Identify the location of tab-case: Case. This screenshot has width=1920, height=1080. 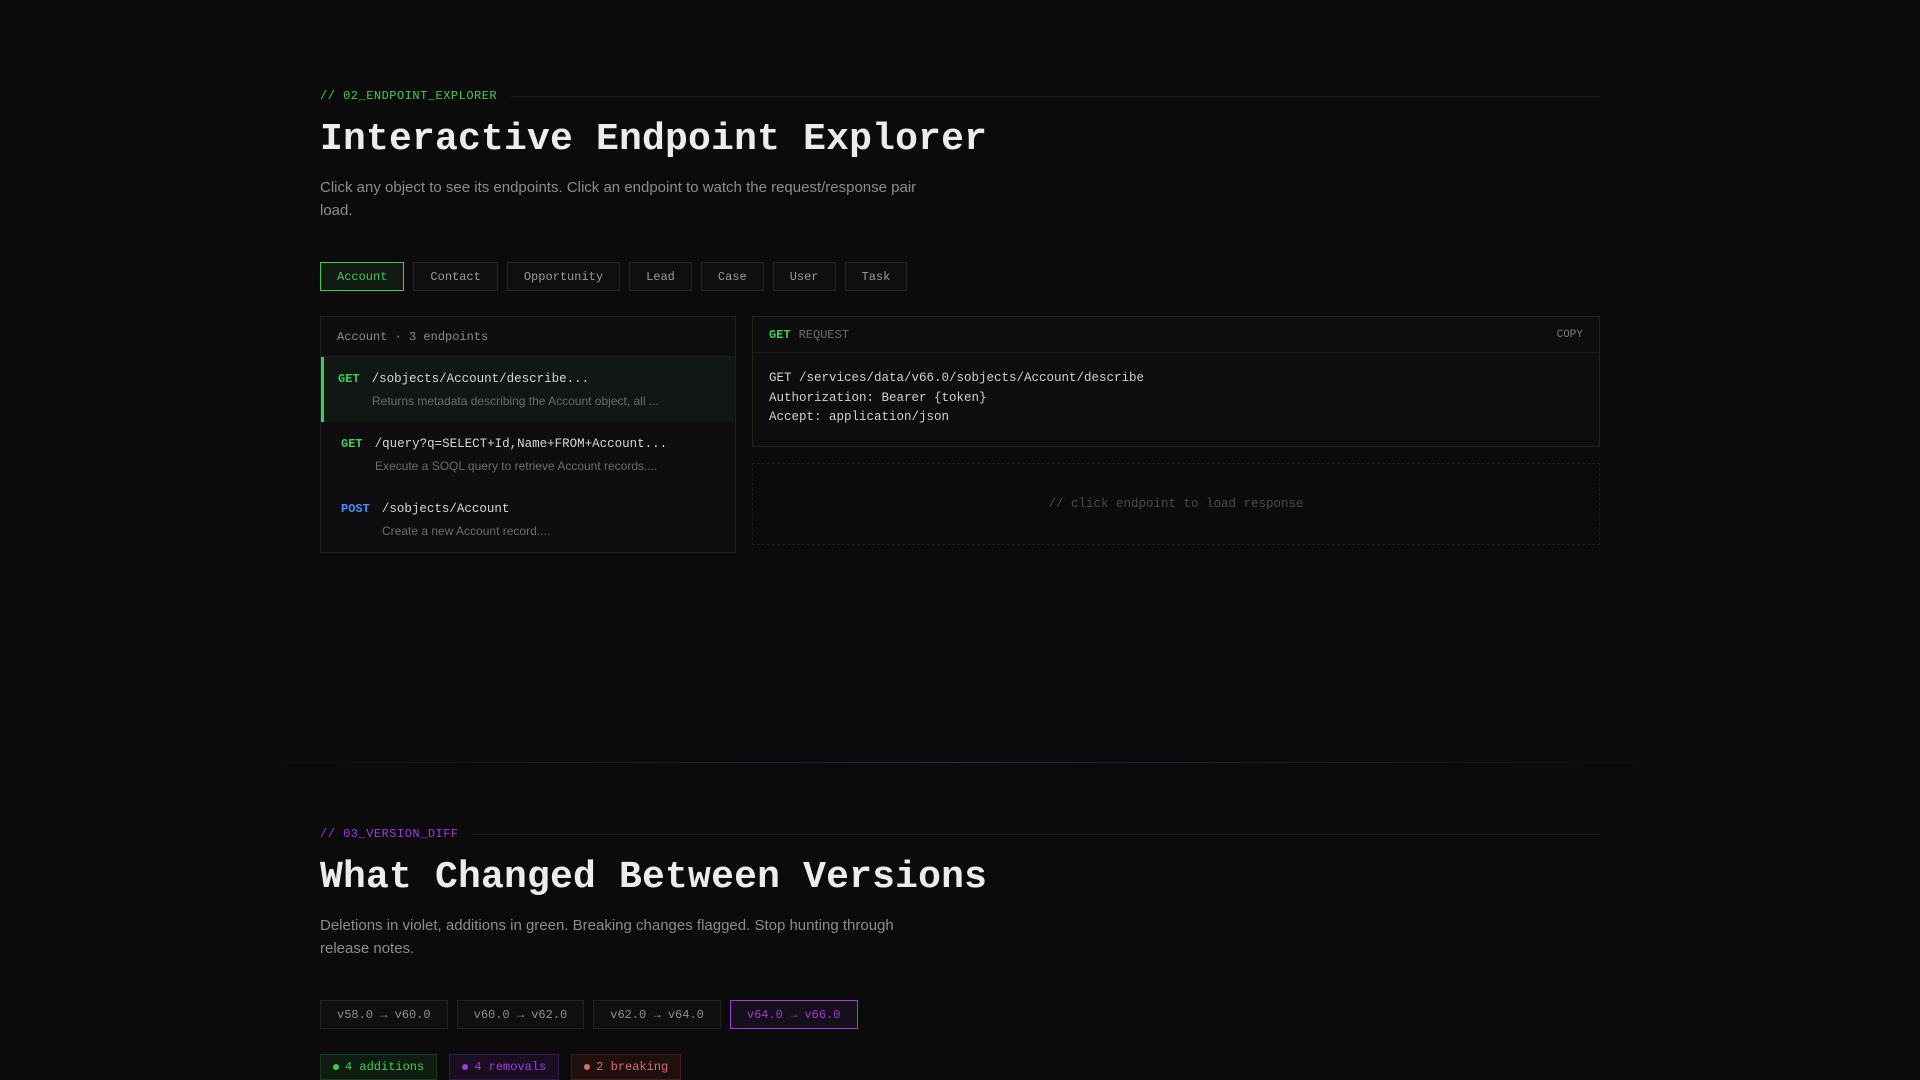
(732, 276).